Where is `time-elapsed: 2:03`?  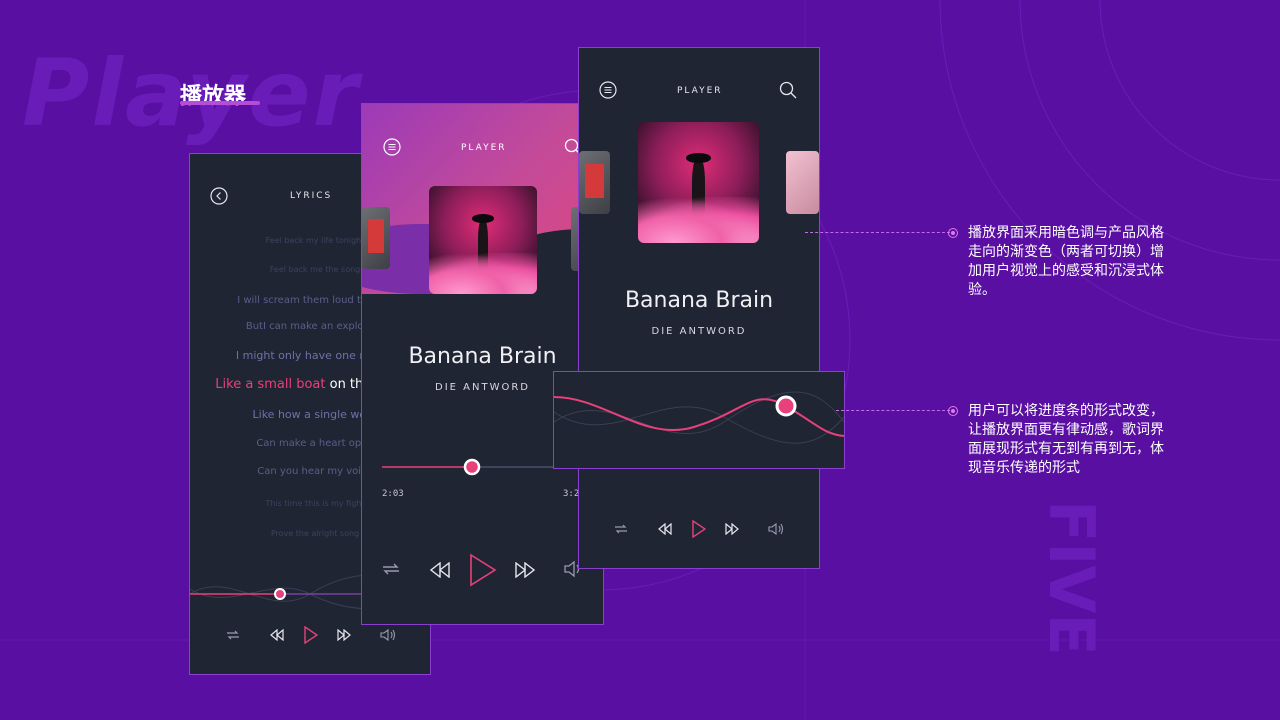 time-elapsed: 2:03 is located at coordinates (393, 494).